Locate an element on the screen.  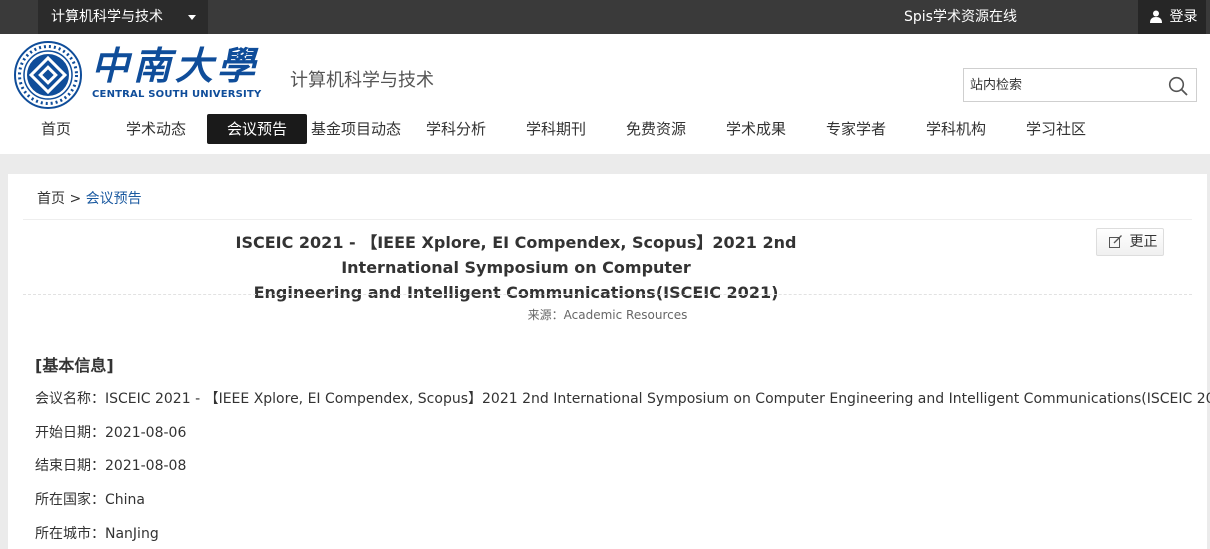
correction-label: 更正 is located at coordinates (1143, 242).